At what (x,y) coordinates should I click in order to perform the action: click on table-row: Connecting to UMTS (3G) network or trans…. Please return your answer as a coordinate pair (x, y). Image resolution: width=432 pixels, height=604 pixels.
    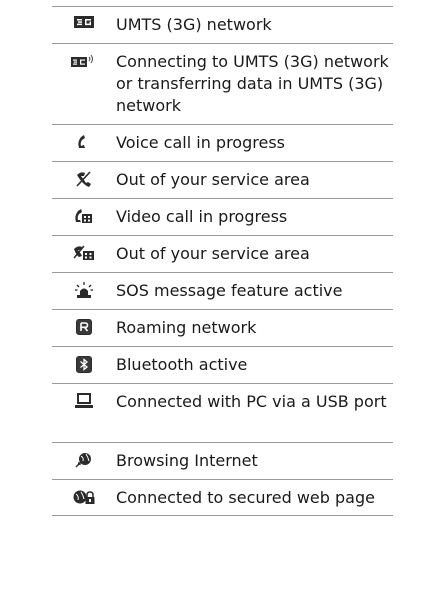
    Looking at the image, I should click on (222, 83).